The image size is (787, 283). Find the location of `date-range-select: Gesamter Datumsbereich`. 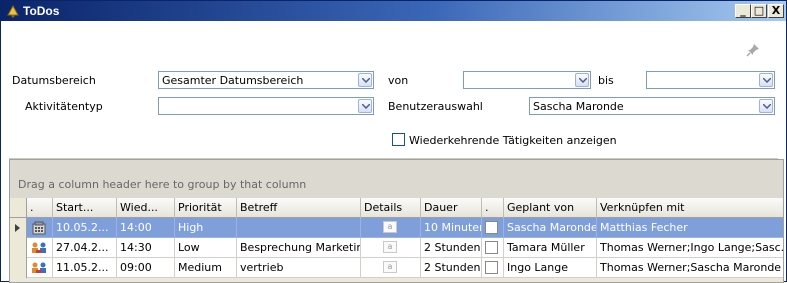

date-range-select: Gesamter Datumsbereich is located at coordinates (266, 80).